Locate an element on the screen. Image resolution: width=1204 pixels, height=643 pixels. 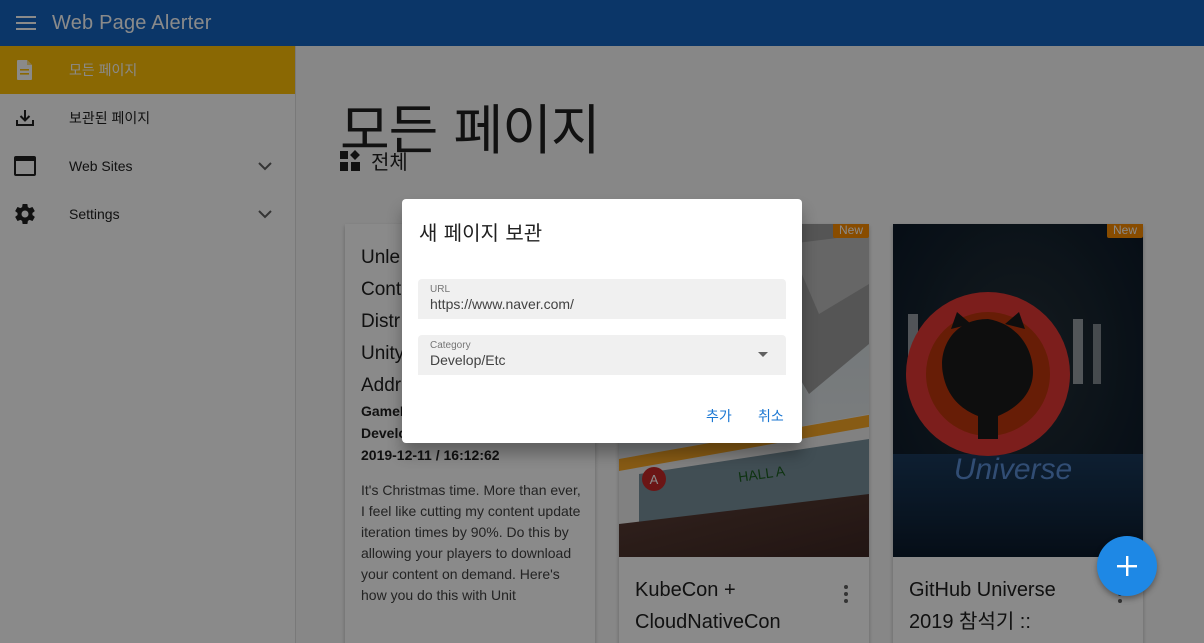
dropdown-arrow-icon is located at coordinates (763, 354).